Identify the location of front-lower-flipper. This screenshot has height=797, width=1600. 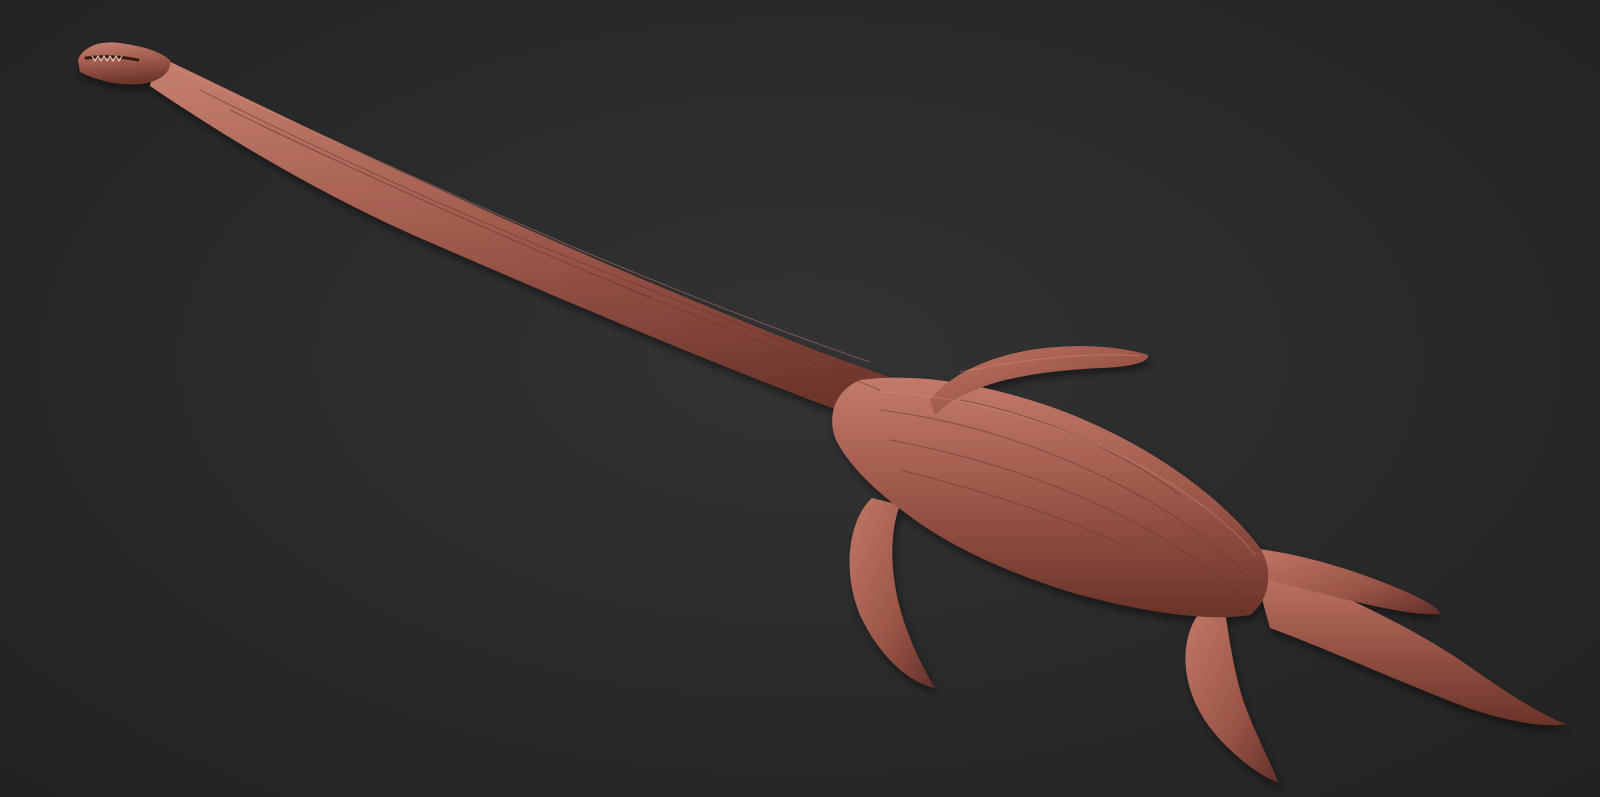
(892, 593).